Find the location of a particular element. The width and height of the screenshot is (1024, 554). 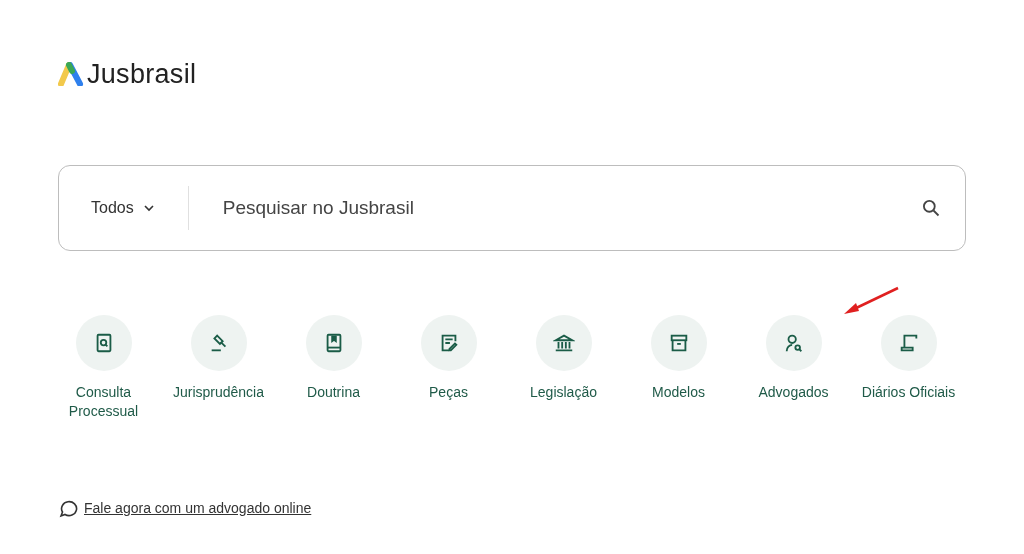

logo-text: Jusbrasil is located at coordinates (142, 74).